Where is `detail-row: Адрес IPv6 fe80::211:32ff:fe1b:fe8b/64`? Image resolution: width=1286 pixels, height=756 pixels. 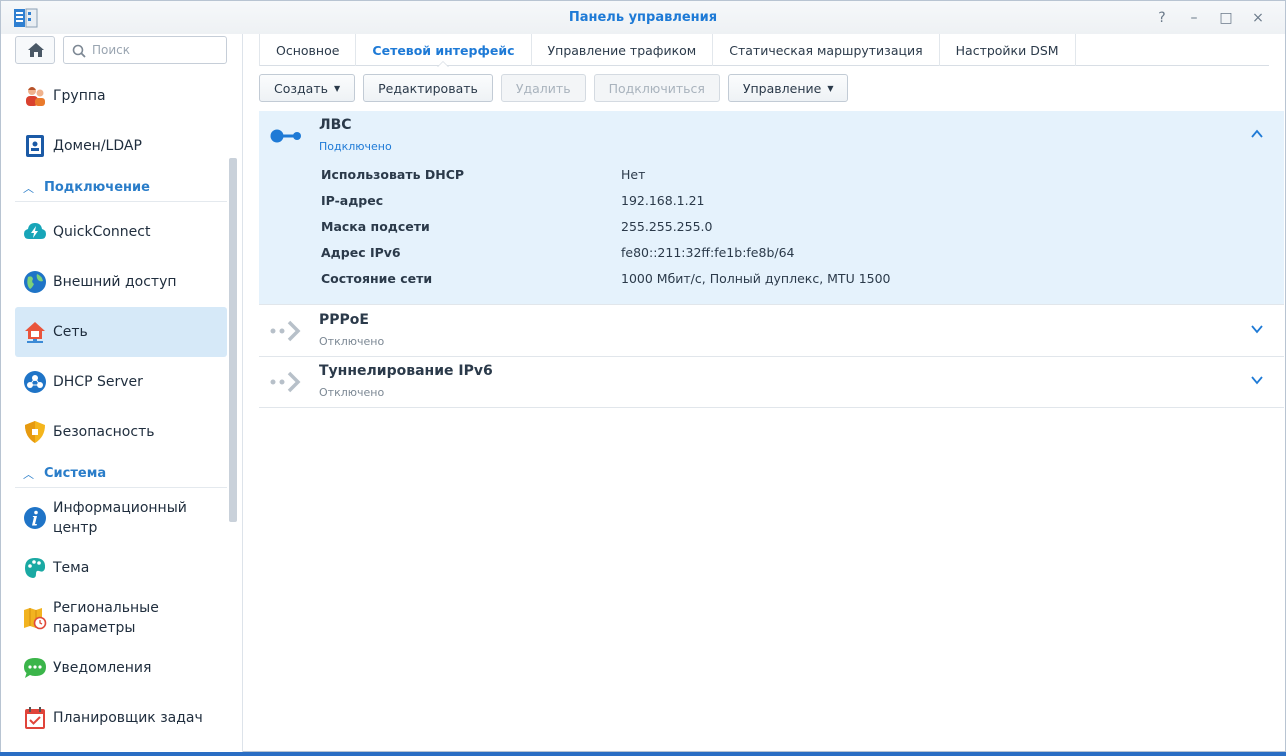 detail-row: Адрес IPv6 fe80::211:32ff:fe1b:fe8b/64 is located at coordinates (771, 258).